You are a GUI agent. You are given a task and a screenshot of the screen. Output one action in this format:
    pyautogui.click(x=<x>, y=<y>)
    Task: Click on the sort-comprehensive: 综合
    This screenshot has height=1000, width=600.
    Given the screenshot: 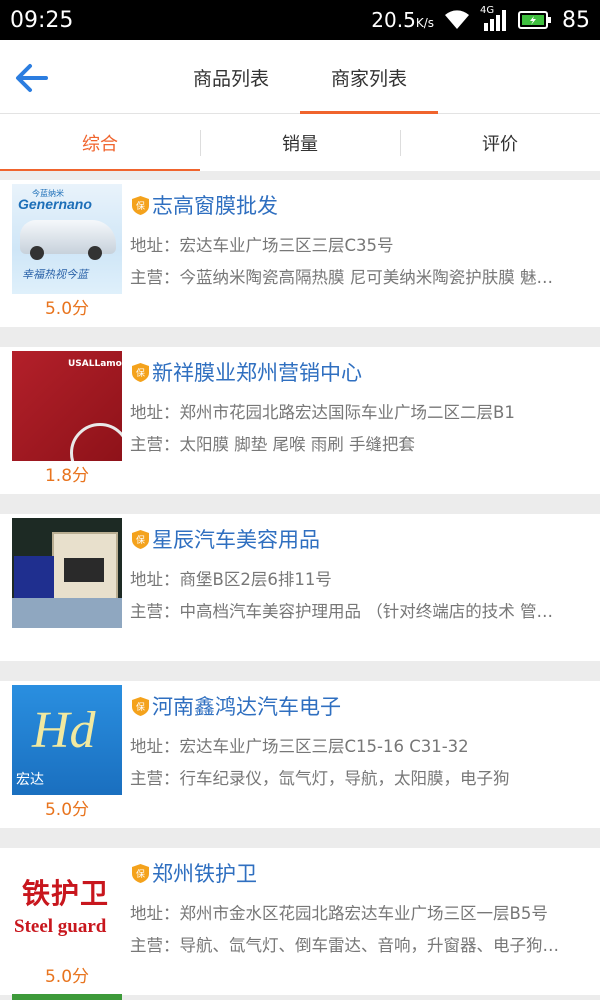 What is the action you would take?
    pyautogui.click(x=100, y=142)
    